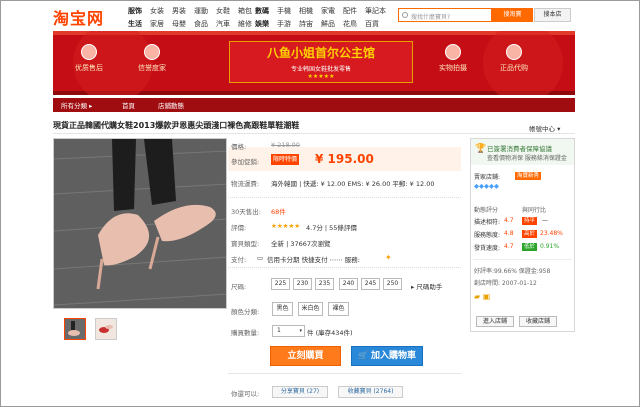 This screenshot has width=640, height=407. I want to click on color-option-nude: 裸色, so click(338, 309).